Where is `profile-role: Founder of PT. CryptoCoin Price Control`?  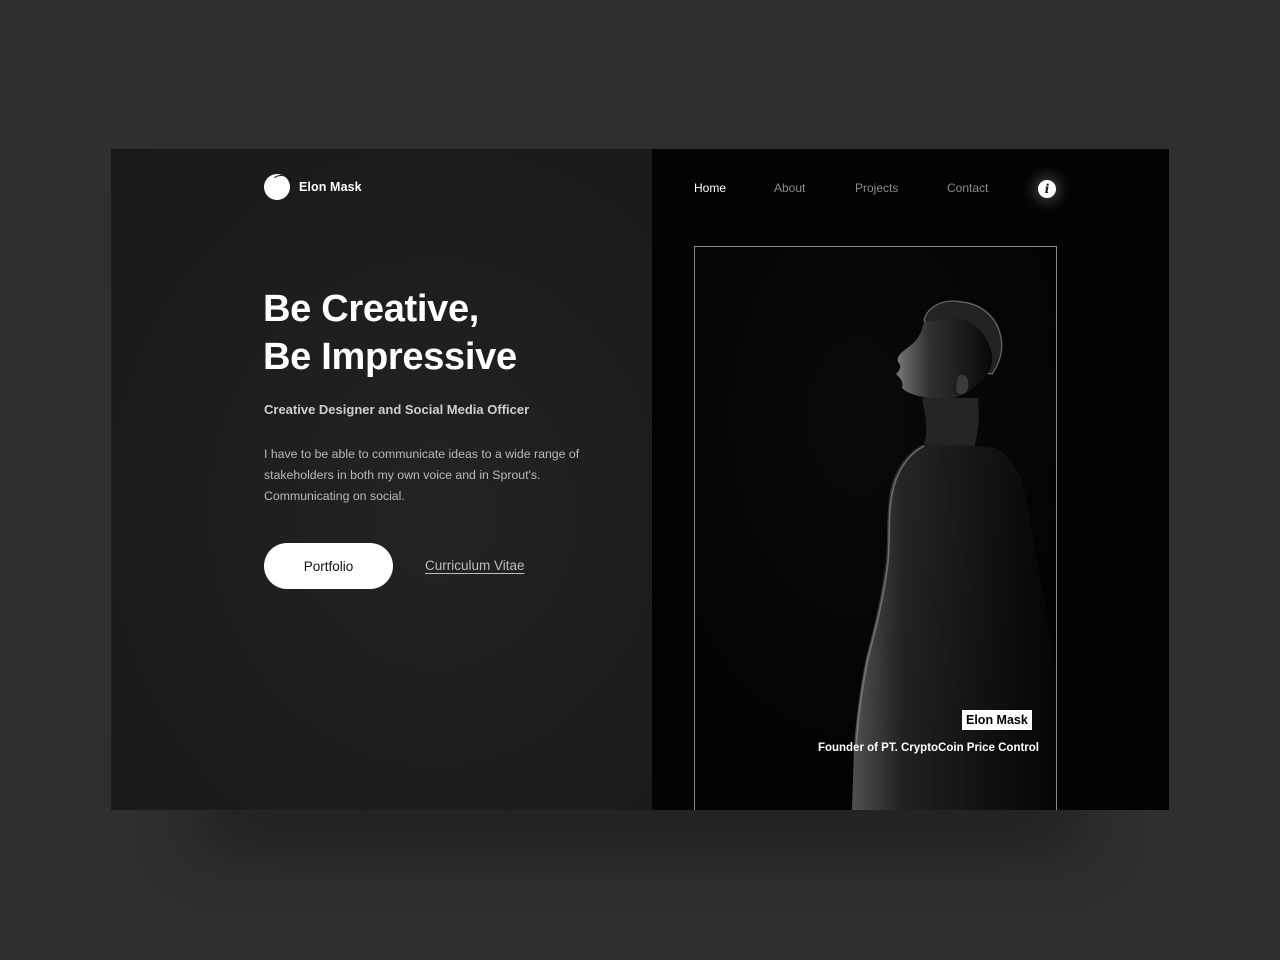 profile-role: Founder of PT. CryptoCoin Price Control is located at coordinates (928, 748).